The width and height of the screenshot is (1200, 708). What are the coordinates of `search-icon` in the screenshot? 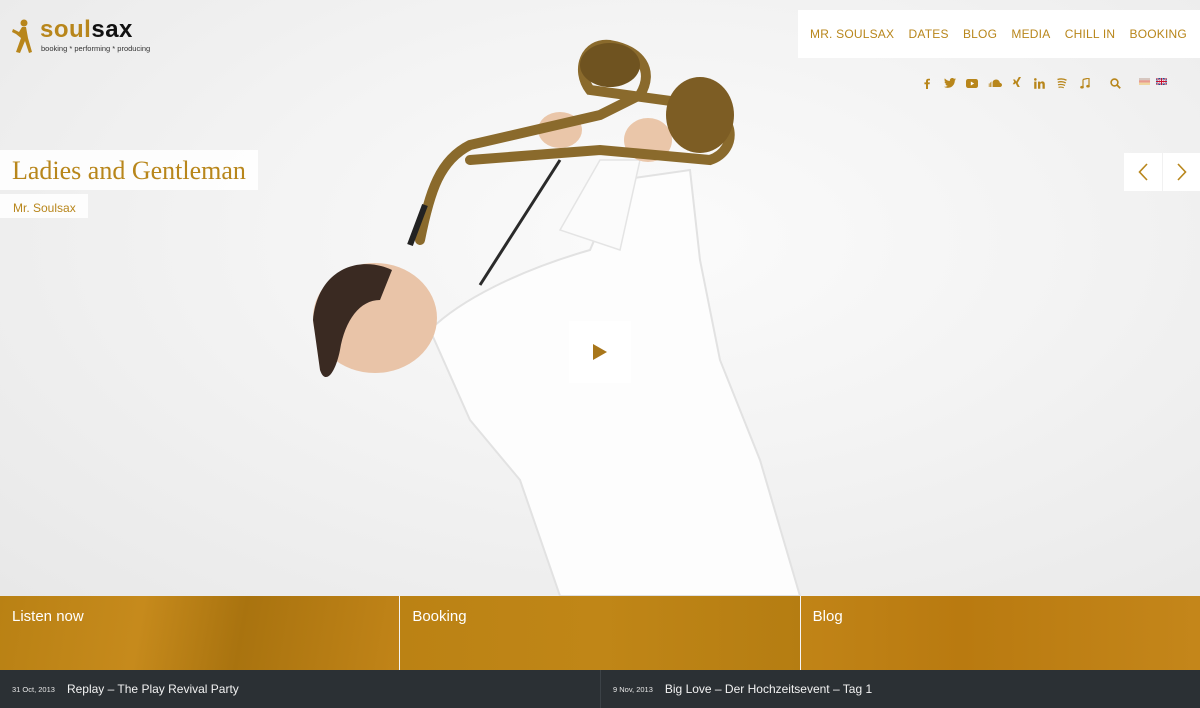 It's located at (1115, 83).